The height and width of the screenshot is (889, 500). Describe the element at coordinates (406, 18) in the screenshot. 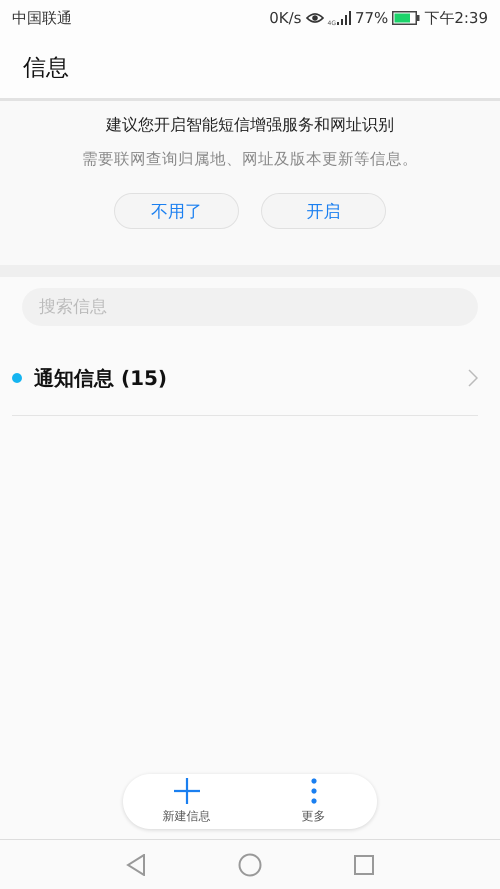

I see `battery-icon` at that location.